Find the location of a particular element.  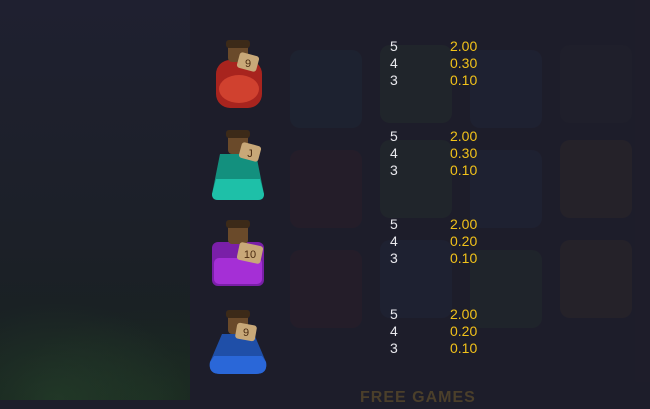

grass-decoration is located at coordinates (95, 350).